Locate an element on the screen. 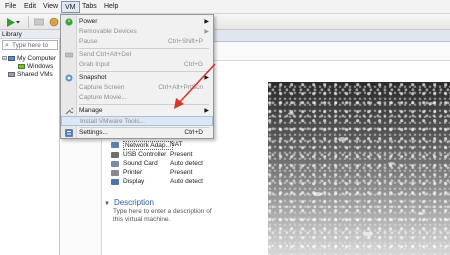 Image resolution: width=450 pixels, height=255 pixels. power-icon is located at coordinates (69, 22).